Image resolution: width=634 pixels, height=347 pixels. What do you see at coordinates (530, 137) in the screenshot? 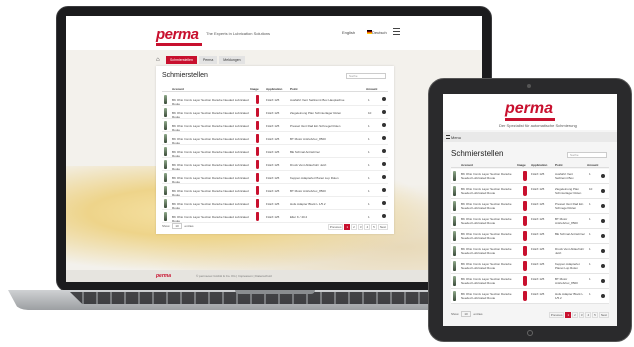
I see `tablet-menu-bar: Menu` at bounding box center [530, 137].